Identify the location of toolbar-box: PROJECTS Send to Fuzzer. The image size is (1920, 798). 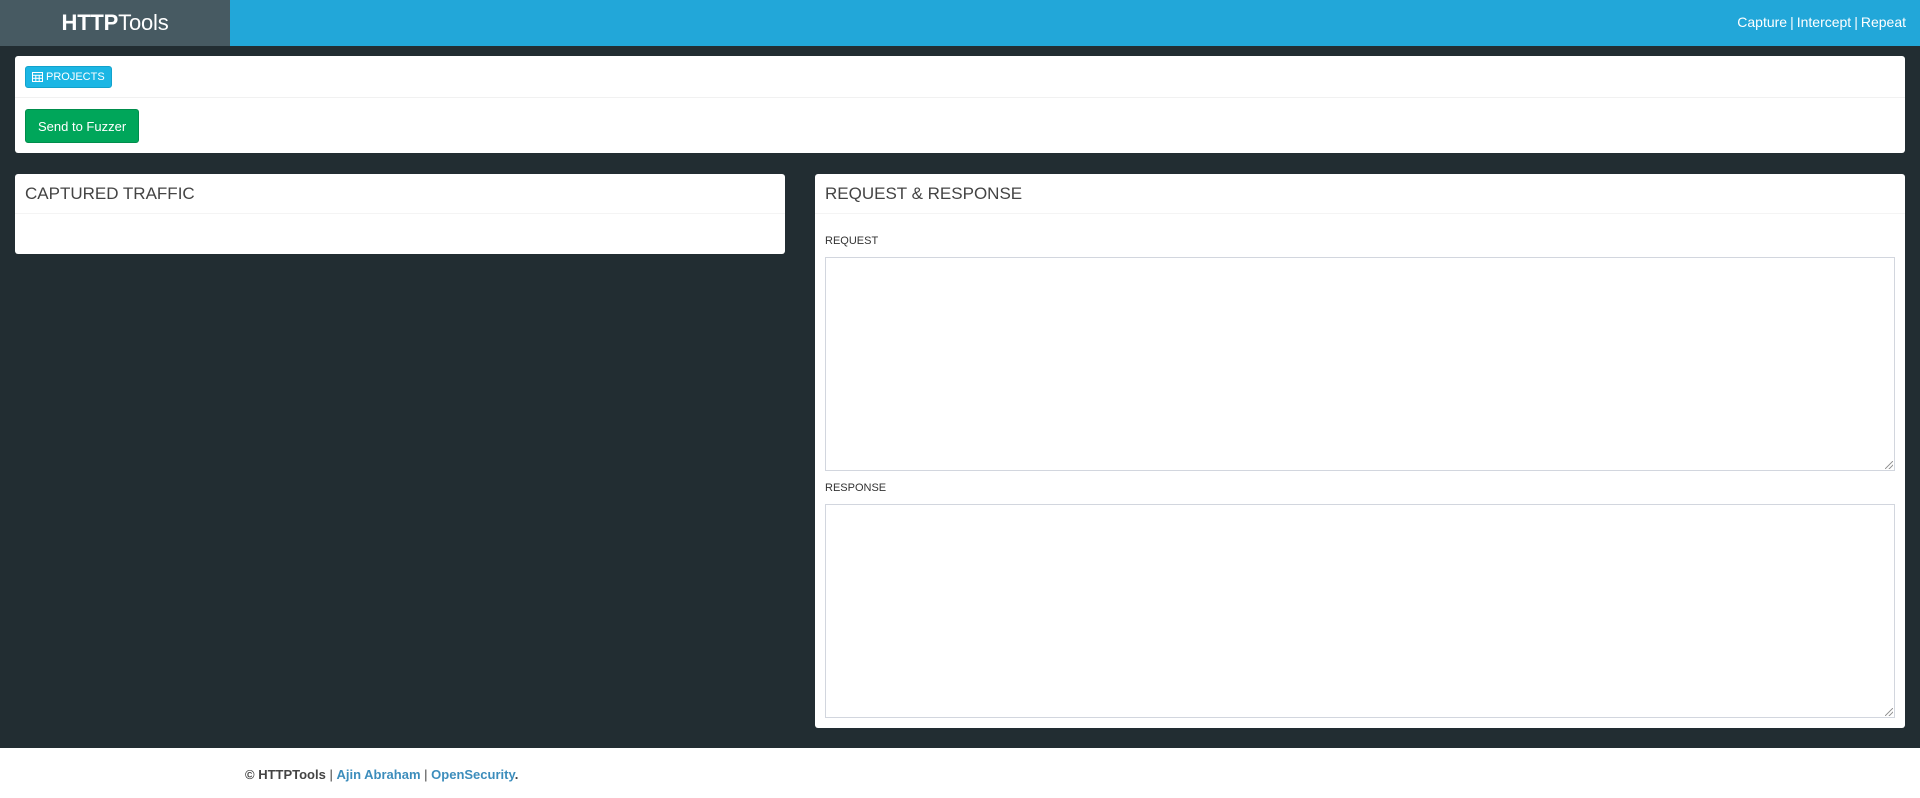
(960, 104).